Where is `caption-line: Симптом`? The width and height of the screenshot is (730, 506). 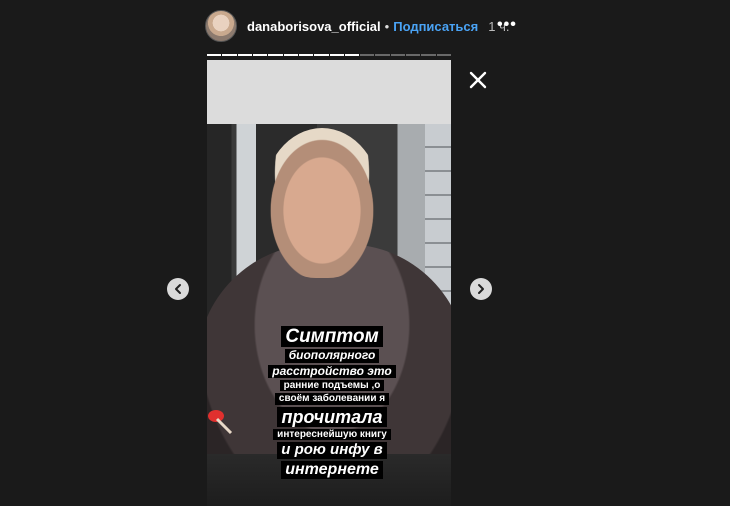 caption-line: Симптом is located at coordinates (332, 337).